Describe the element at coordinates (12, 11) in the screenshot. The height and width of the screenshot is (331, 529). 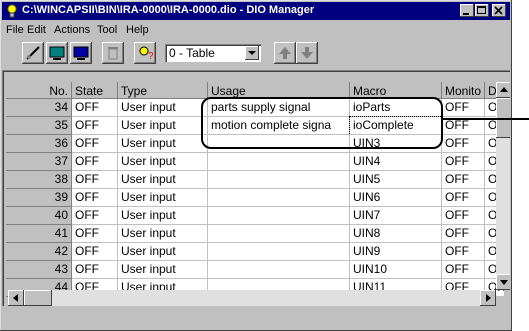
I see `app-icon` at that location.